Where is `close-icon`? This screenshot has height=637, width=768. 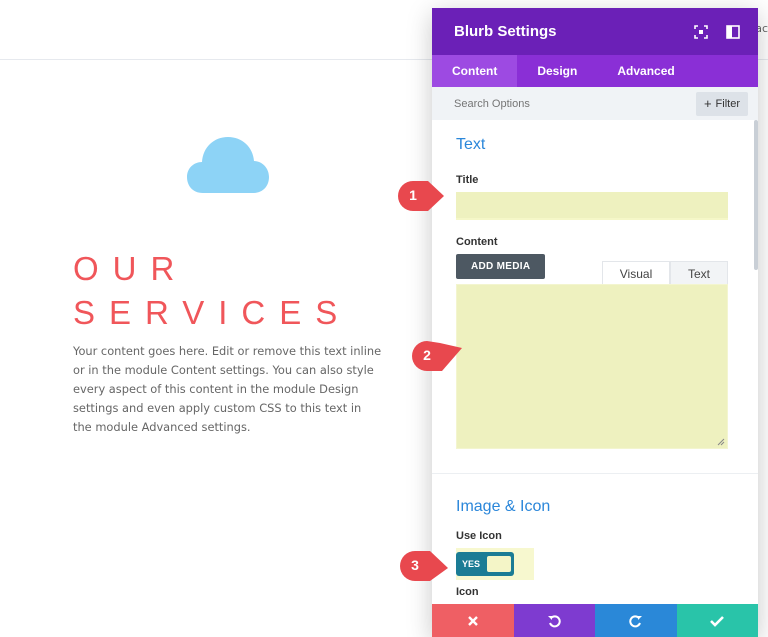 close-icon is located at coordinates (472, 620).